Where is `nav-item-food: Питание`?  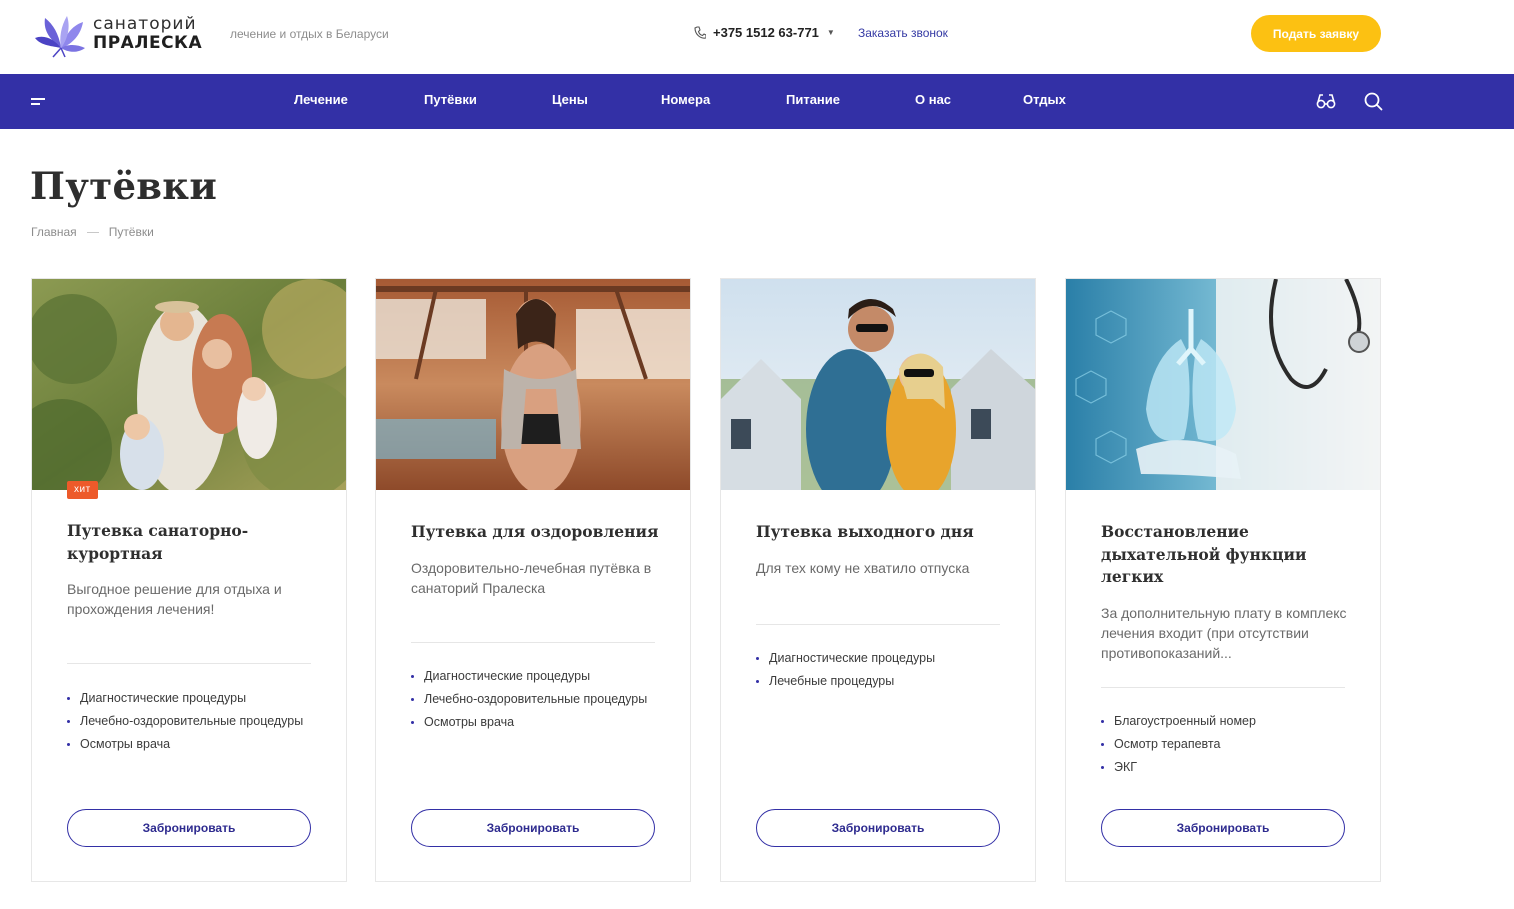 nav-item-food: Питание is located at coordinates (813, 99).